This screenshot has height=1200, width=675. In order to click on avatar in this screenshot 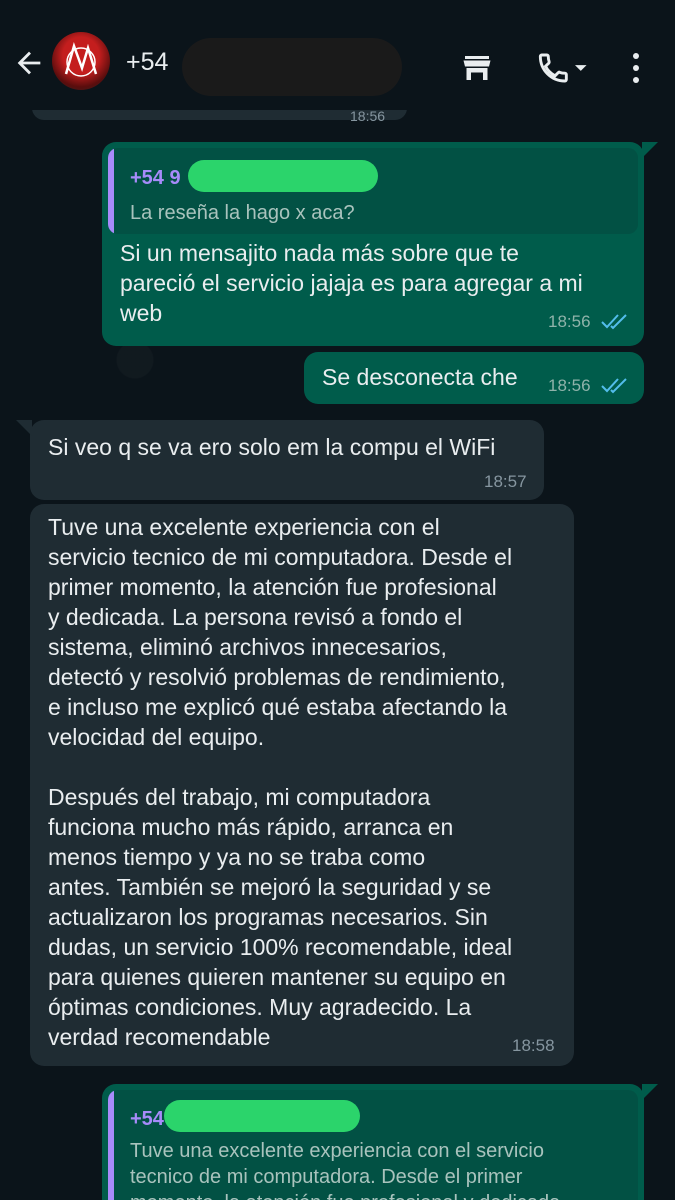, I will do `click(81, 61)`.